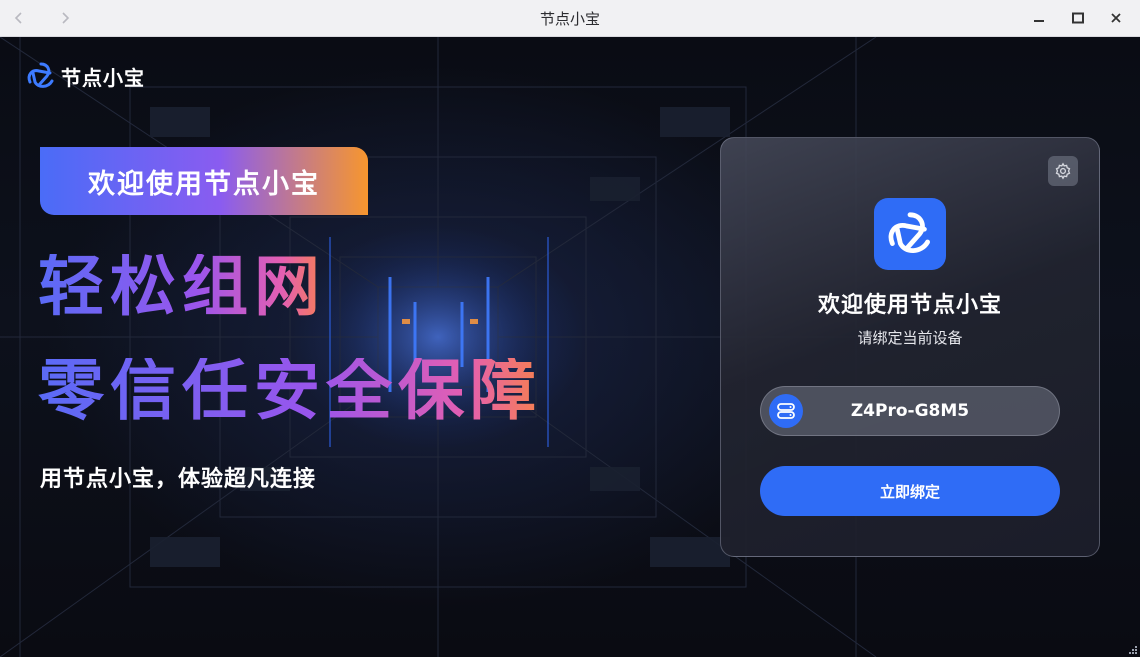 Image resolution: width=1140 pixels, height=657 pixels. I want to click on title-bar: 节点小宝, so click(570, 18).